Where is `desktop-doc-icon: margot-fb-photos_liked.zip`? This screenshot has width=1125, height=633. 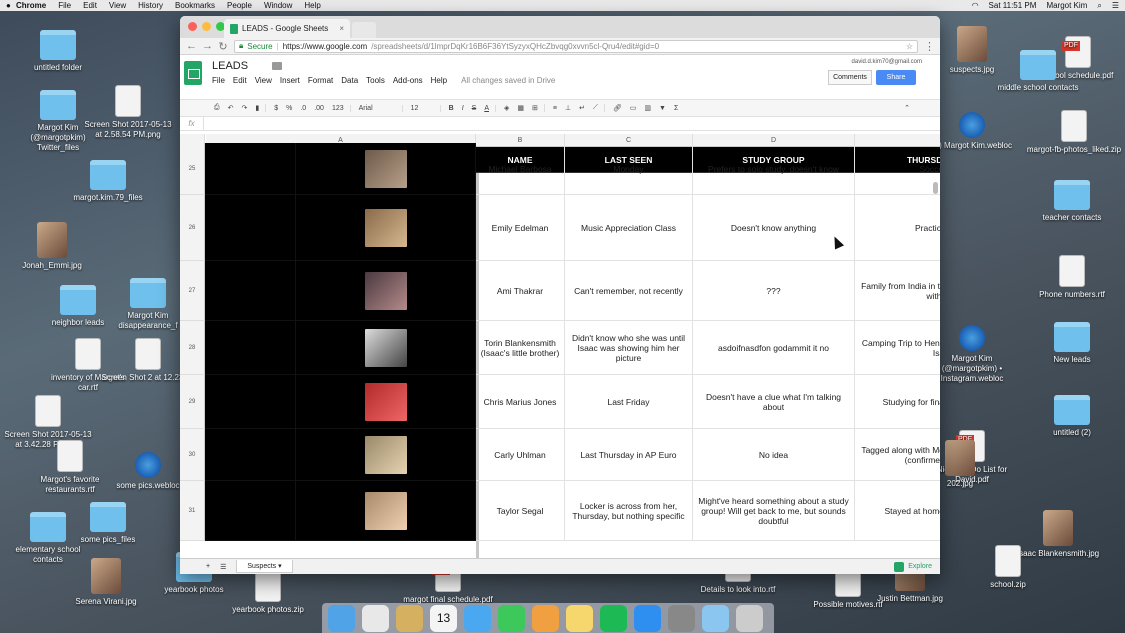
desktop-doc-icon: margot-fb-photos_liked.zip is located at coordinates (1074, 132).